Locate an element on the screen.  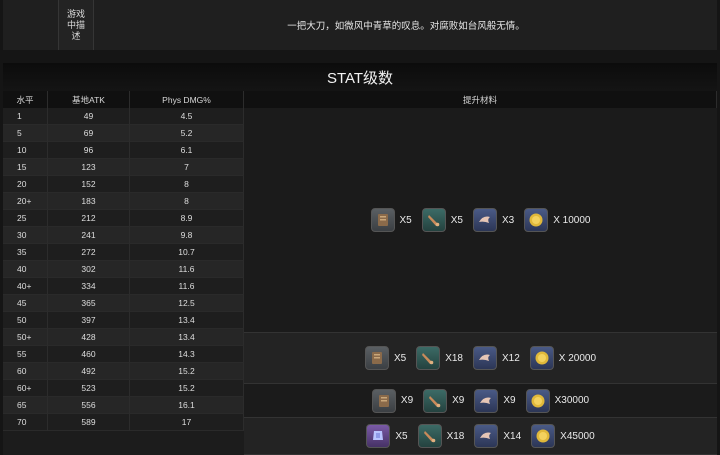
dmg-cell: 7 is located at coordinates (187, 167).